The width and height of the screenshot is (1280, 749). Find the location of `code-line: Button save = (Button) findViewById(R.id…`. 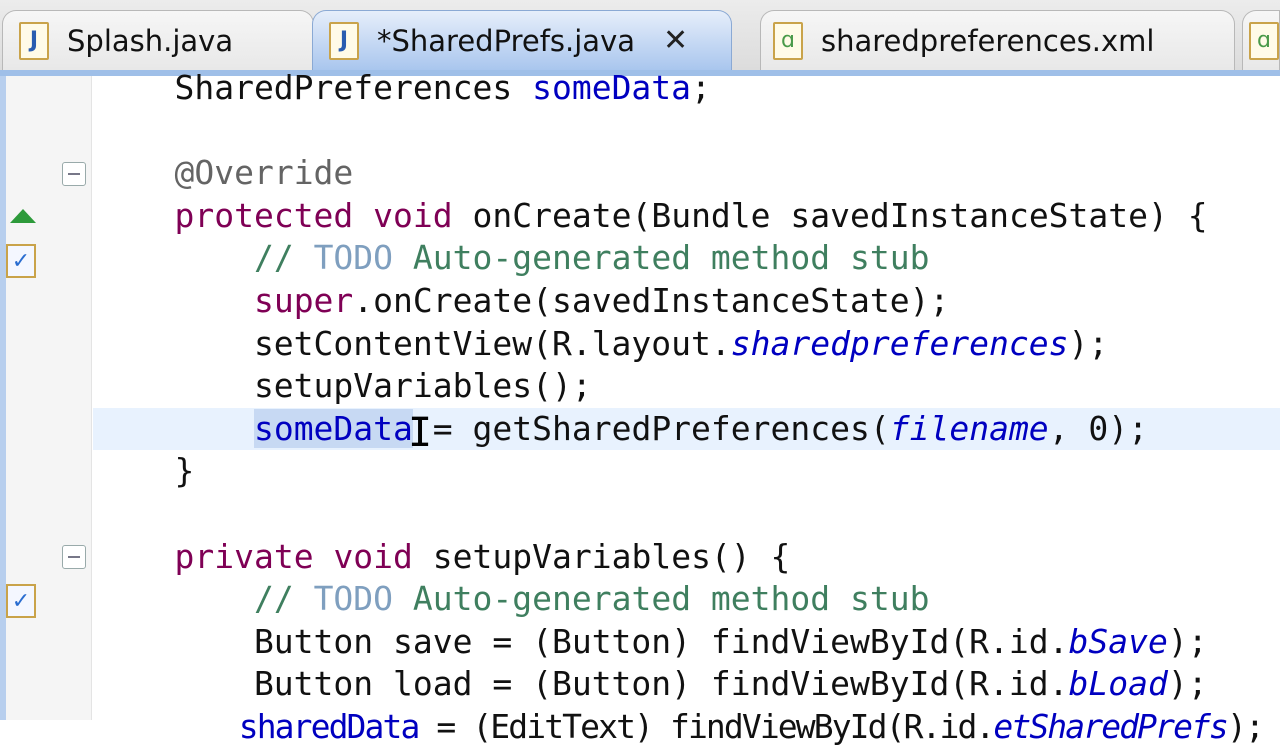

code-line: Button save = (Button) findViewById(R.id… is located at coordinates (686, 642).